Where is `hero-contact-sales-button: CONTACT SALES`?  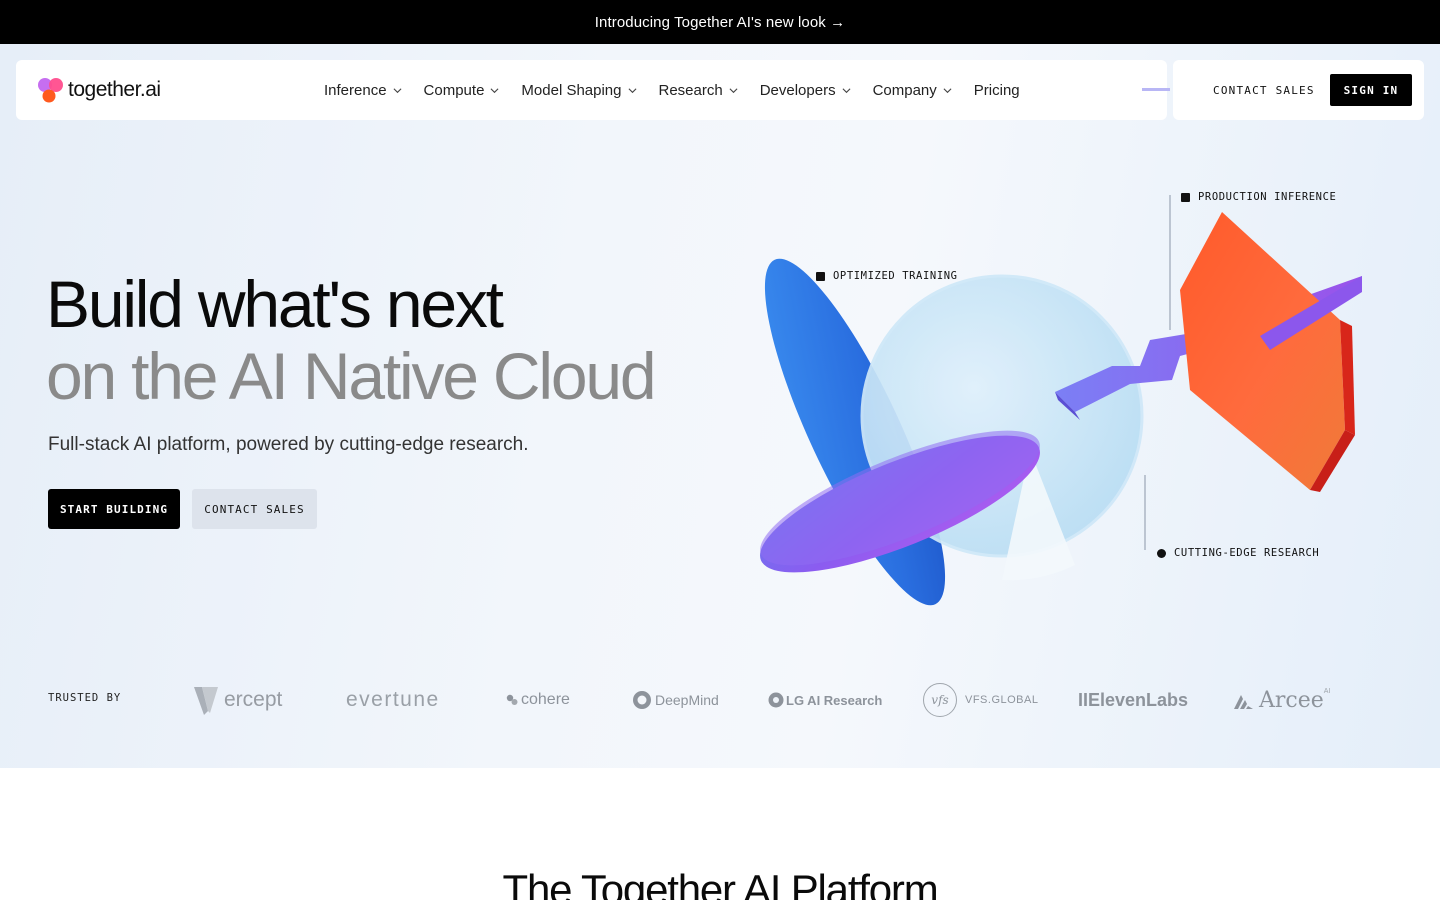 hero-contact-sales-button: CONTACT SALES is located at coordinates (254, 509).